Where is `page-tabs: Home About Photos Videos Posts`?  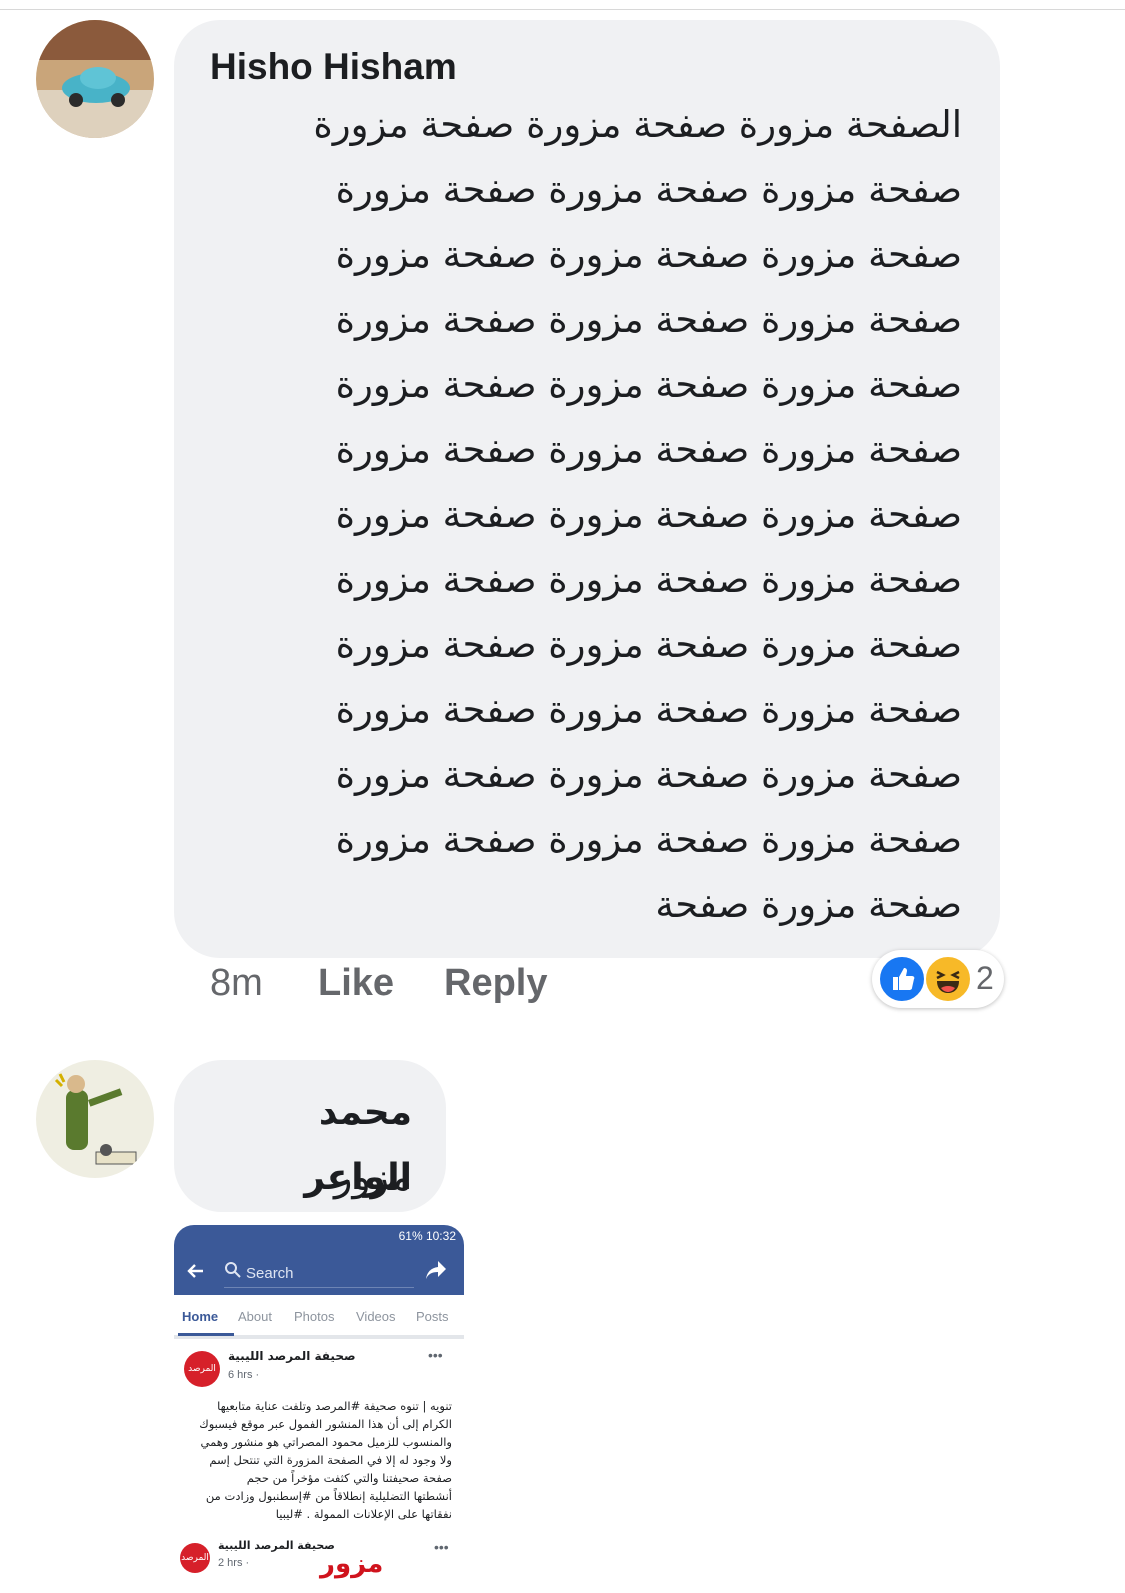 page-tabs: Home About Photos Videos Posts is located at coordinates (319, 1318).